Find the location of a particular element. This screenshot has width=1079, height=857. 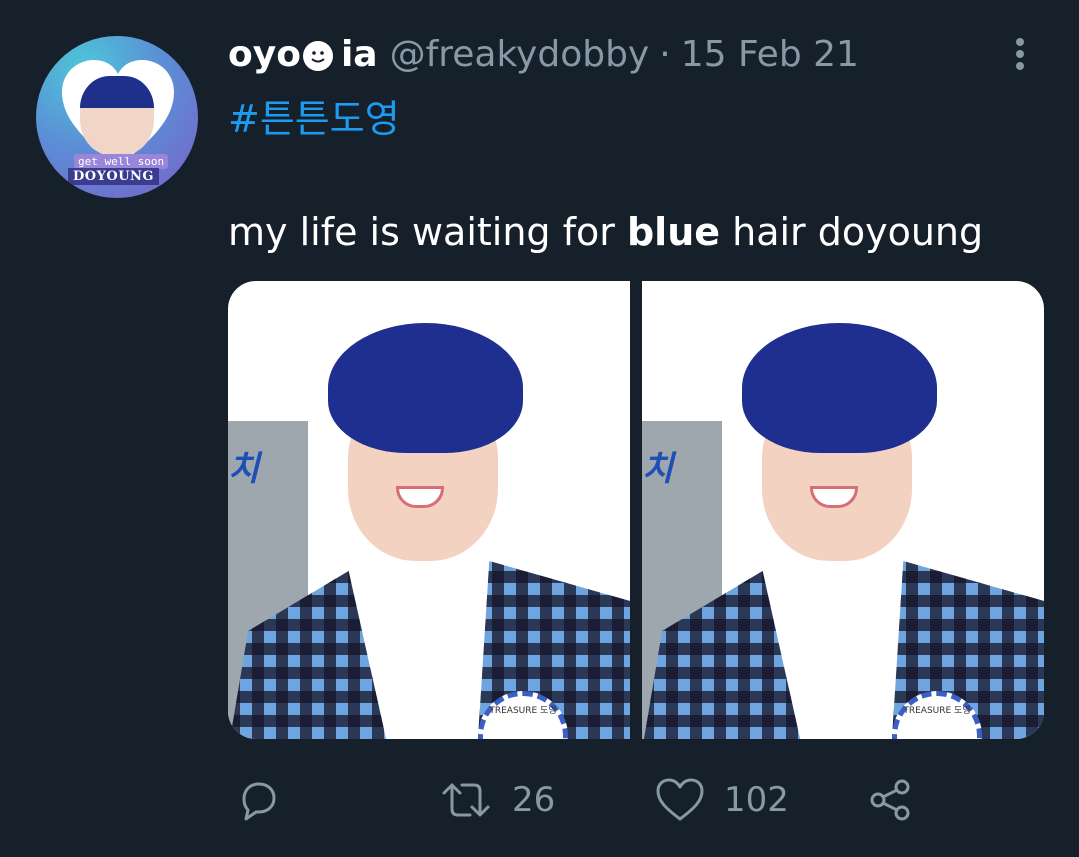

share-button is located at coordinates (891, 800).